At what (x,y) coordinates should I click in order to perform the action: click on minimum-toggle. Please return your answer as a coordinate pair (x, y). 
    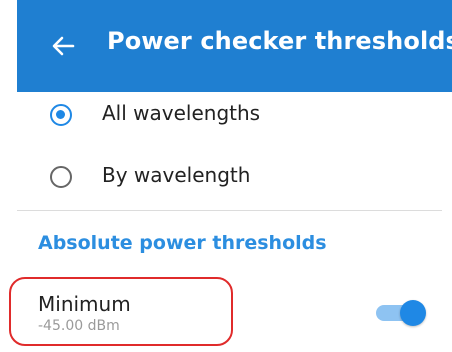
    Looking at the image, I should click on (401, 312).